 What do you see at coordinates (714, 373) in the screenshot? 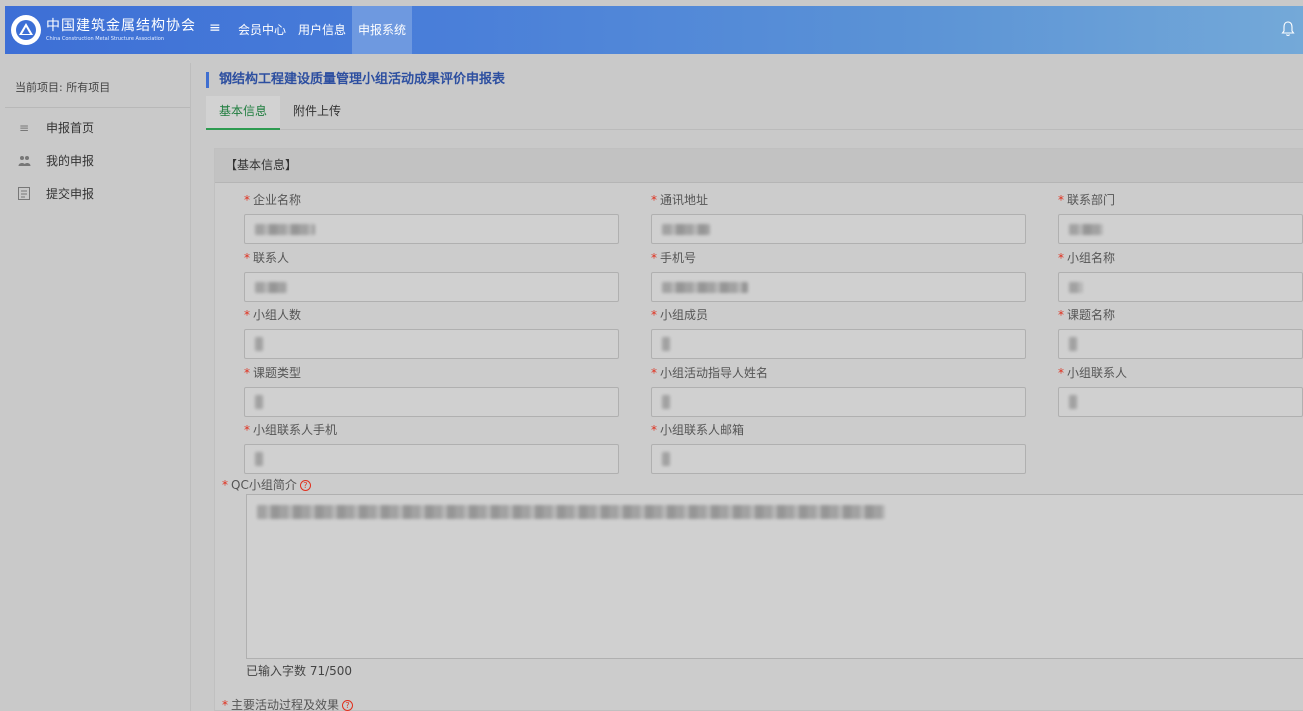
I see `field-label: 小组活动指导人姓名` at bounding box center [714, 373].